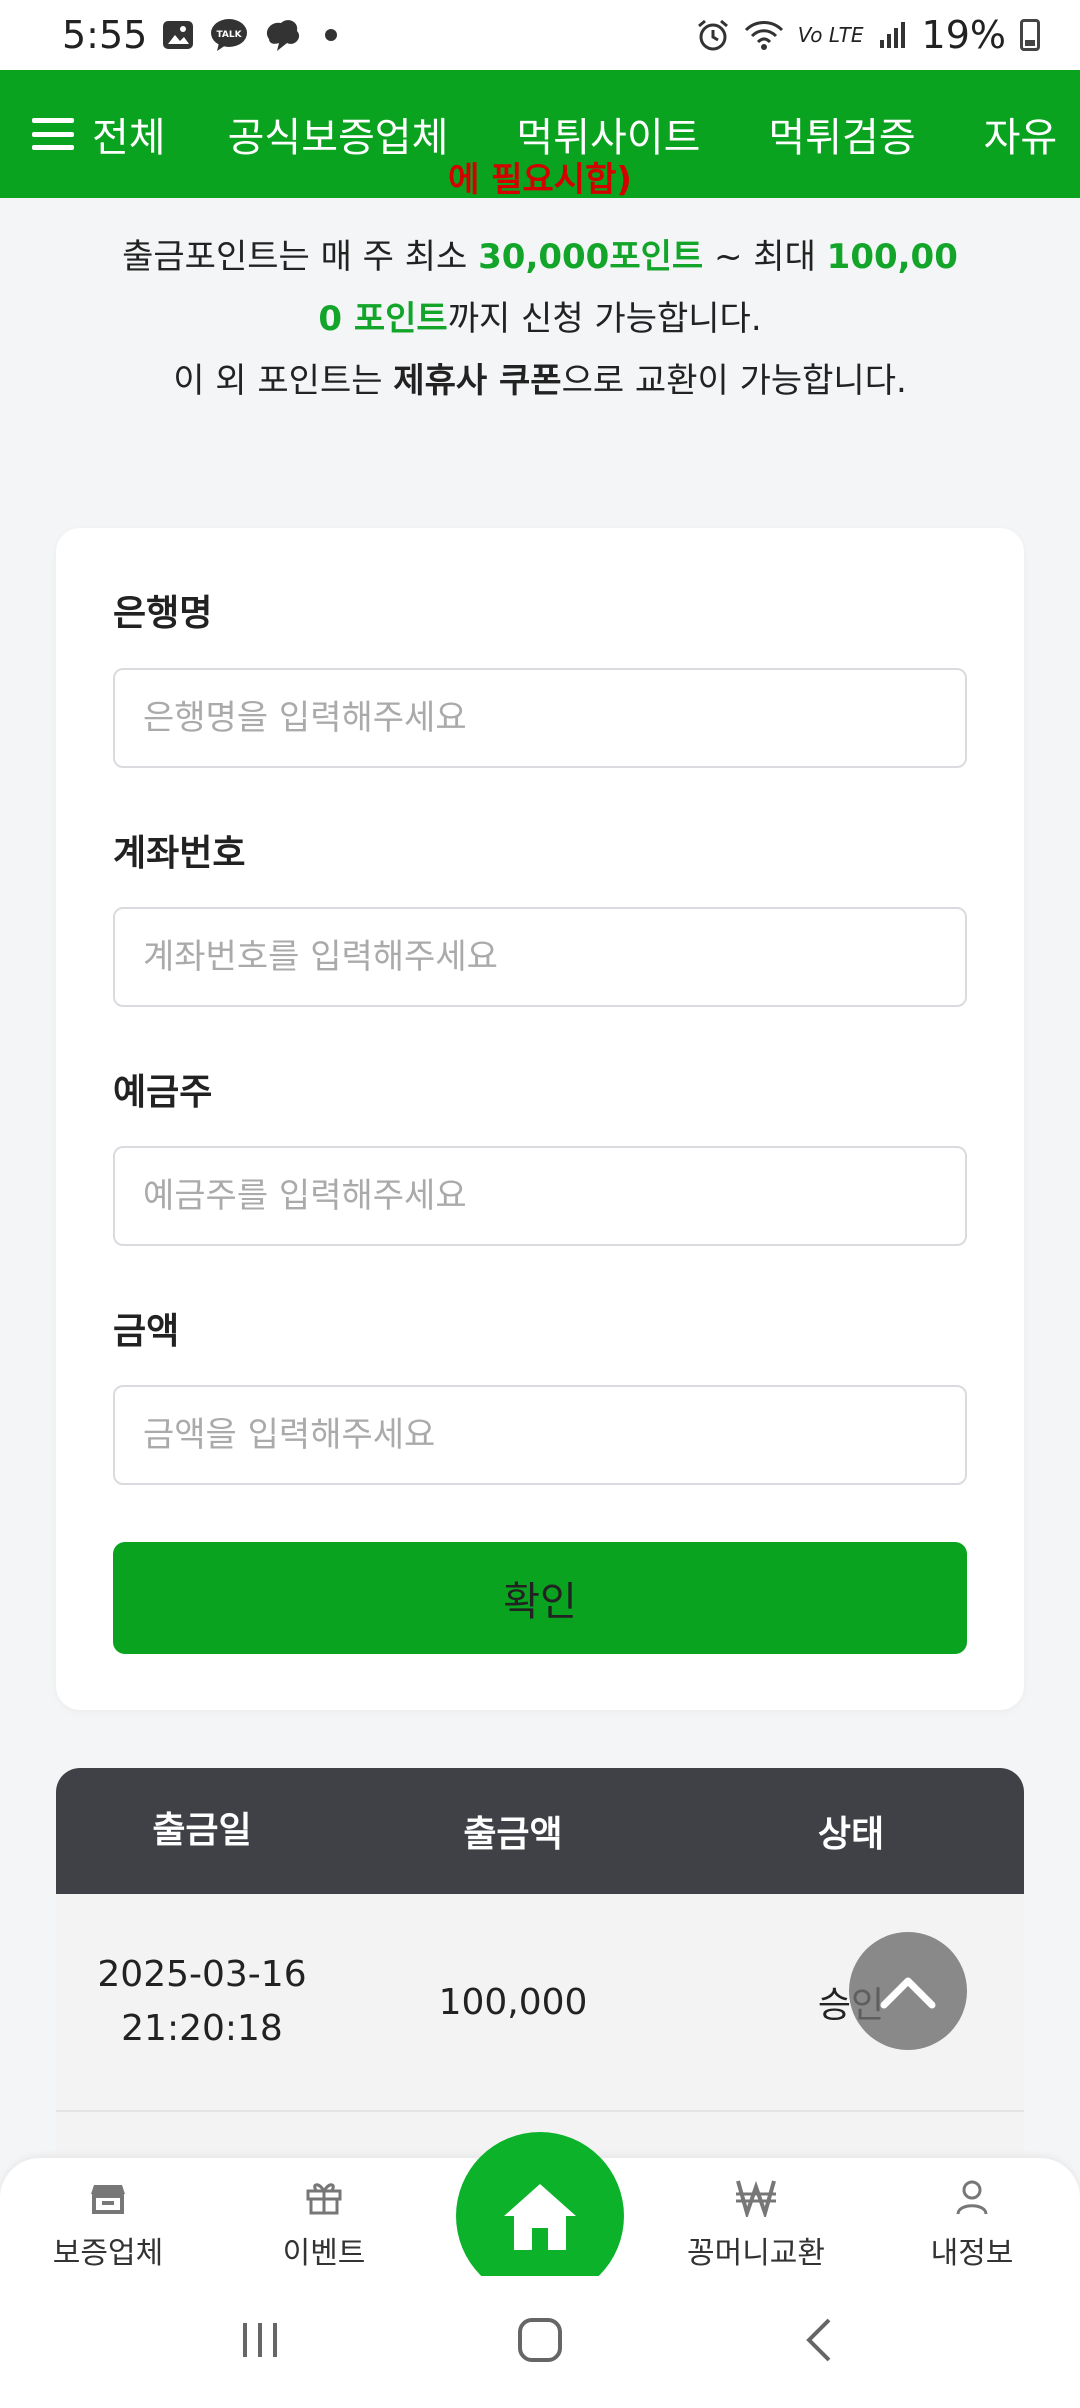  Describe the element at coordinates (179, 853) in the screenshot. I see `account-label: 계좌번호` at that location.